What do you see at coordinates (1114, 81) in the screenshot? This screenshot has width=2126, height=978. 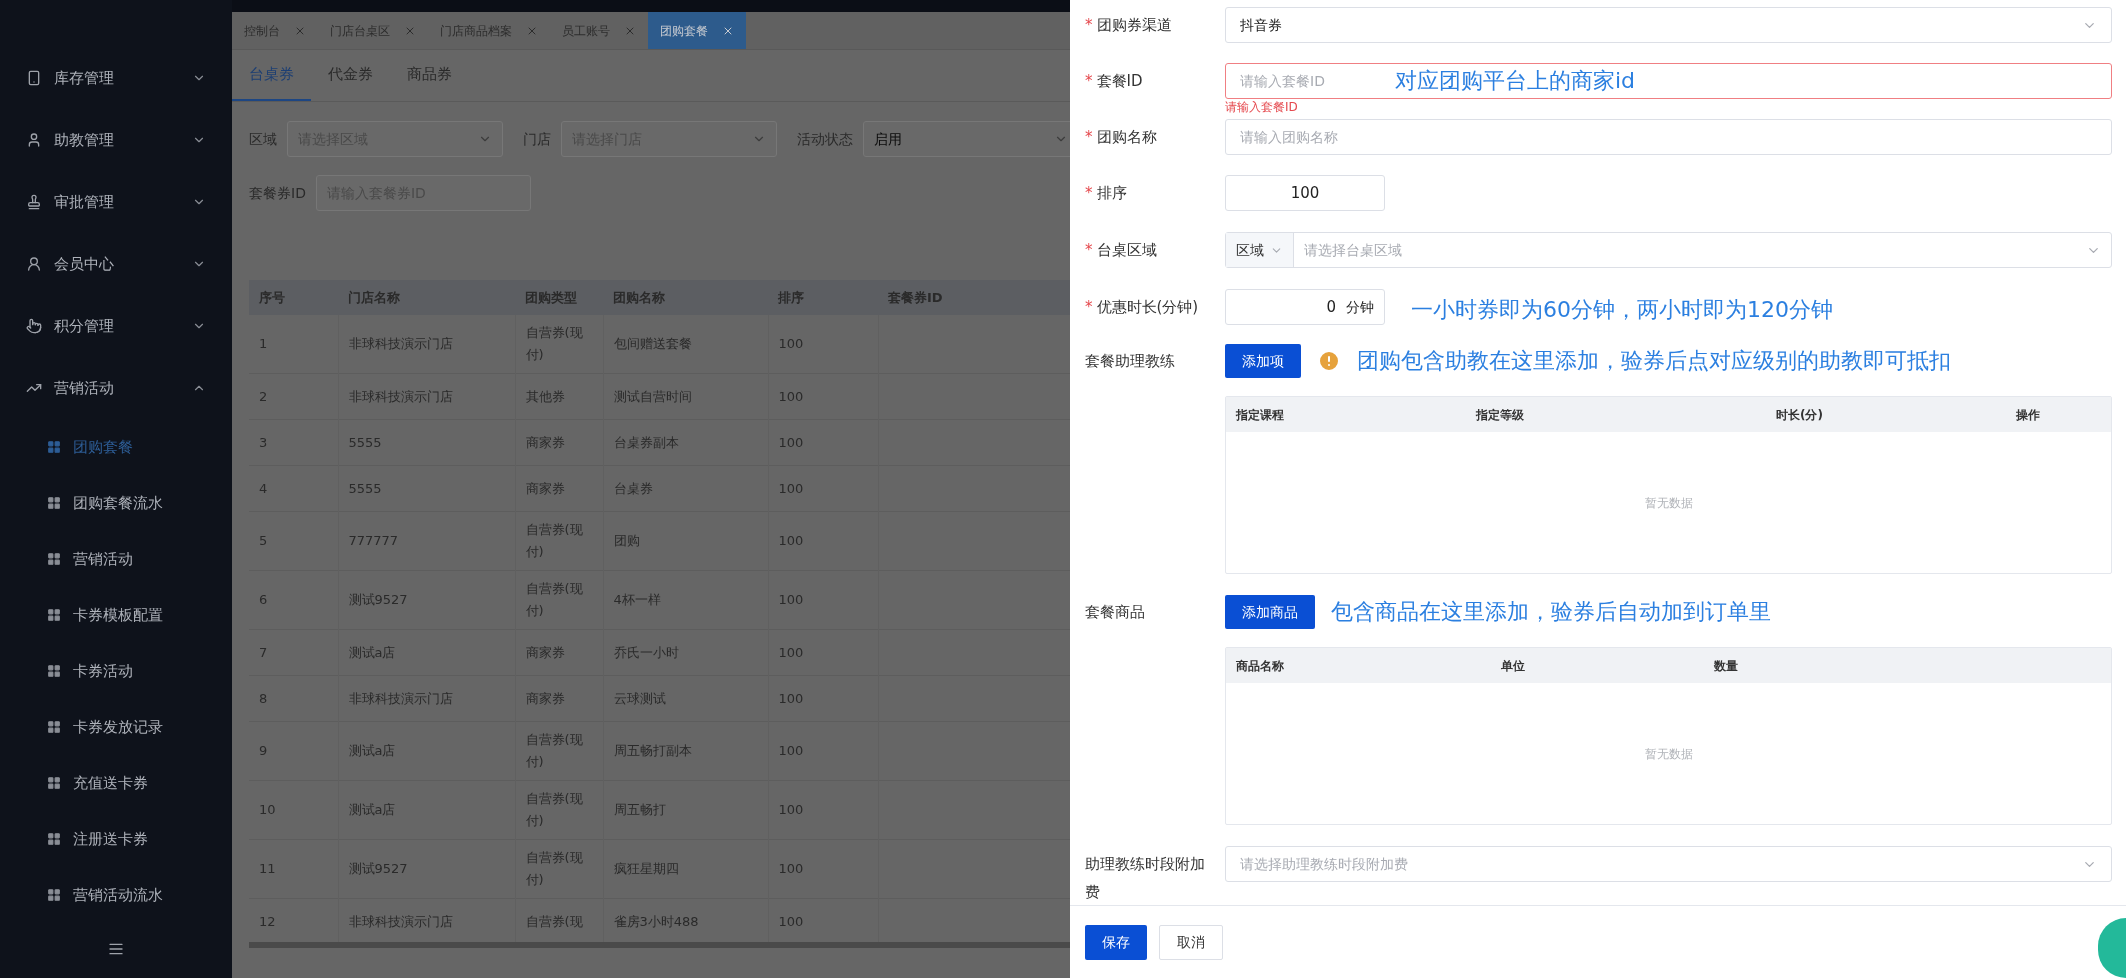 I see `field-label: * 套餐ID` at bounding box center [1114, 81].